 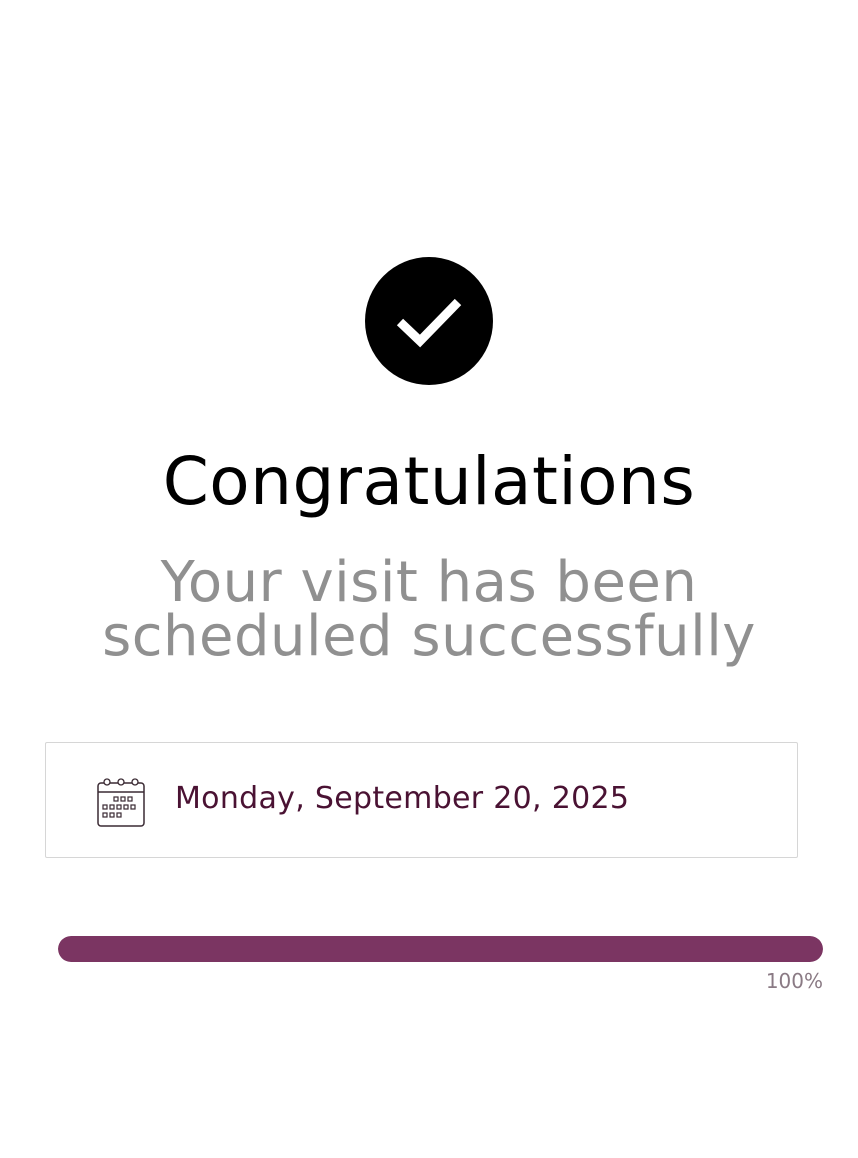 I want to click on success-check-circle, so click(x=429, y=321).